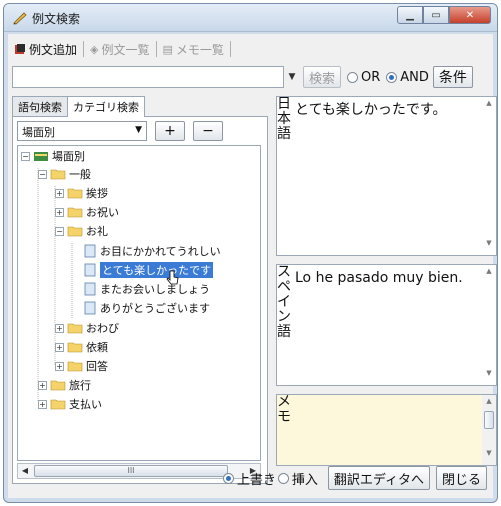 The height and width of the screenshot is (506, 501). What do you see at coordinates (193, 49) in the screenshot?
I see `memo-list-button: ▤ メモ一覧` at bounding box center [193, 49].